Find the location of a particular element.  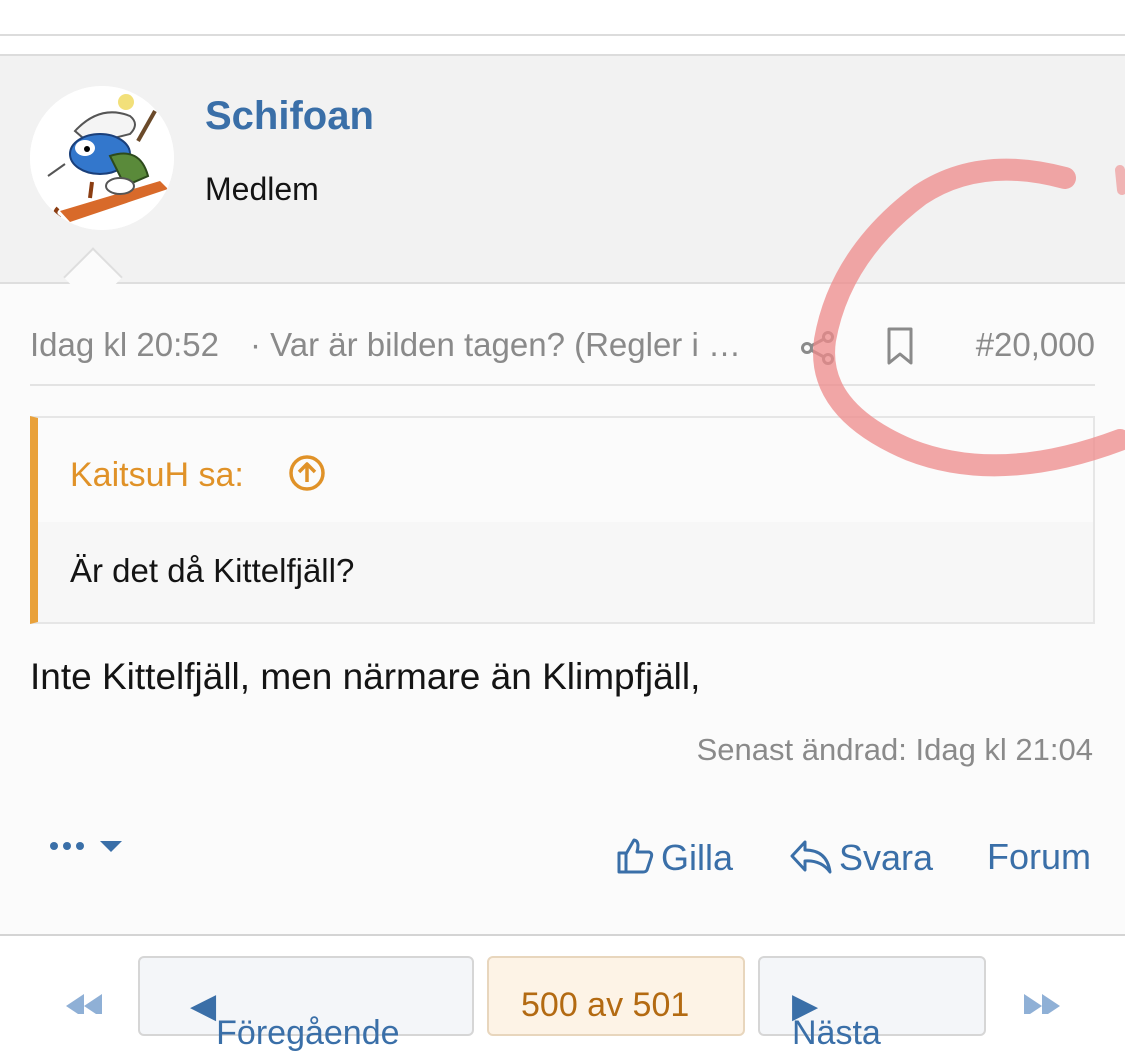

more-options-icon is located at coordinates (88, 847).